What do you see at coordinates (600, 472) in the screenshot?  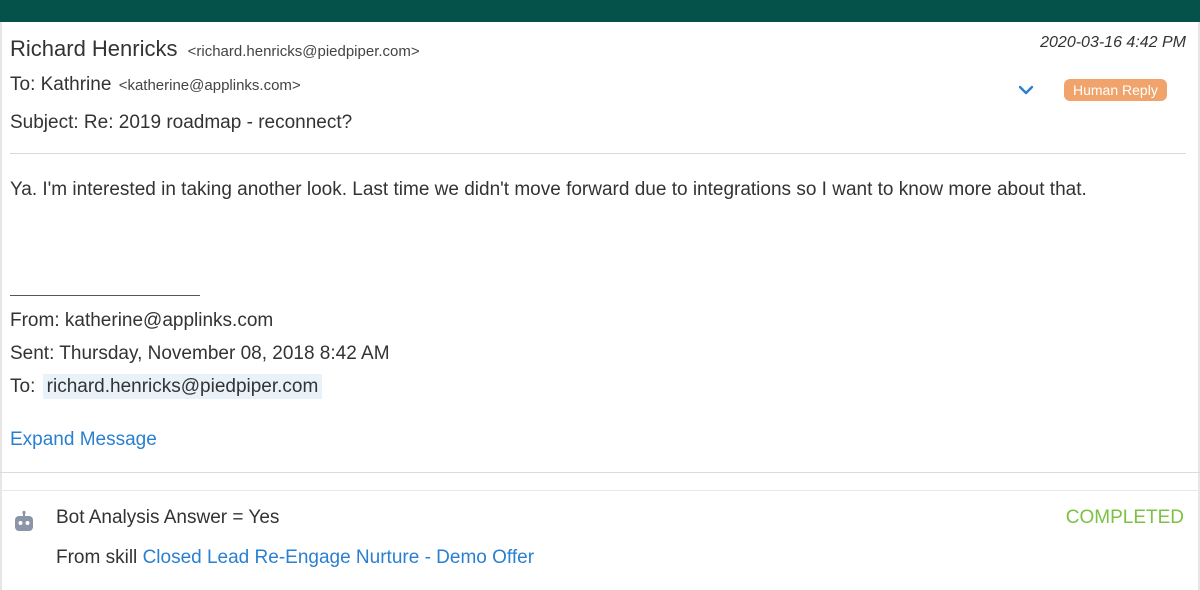 I see `section-divider` at bounding box center [600, 472].